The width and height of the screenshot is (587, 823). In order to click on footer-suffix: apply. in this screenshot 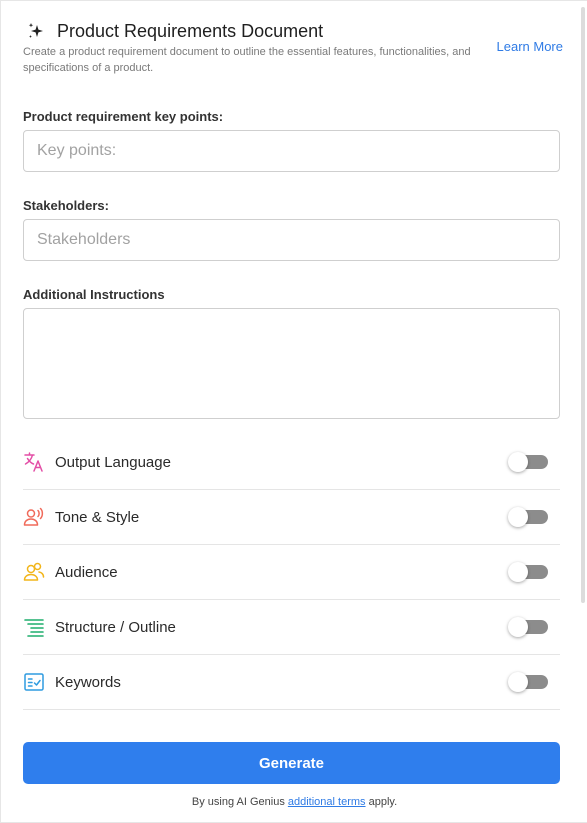, I will do `click(381, 802)`.